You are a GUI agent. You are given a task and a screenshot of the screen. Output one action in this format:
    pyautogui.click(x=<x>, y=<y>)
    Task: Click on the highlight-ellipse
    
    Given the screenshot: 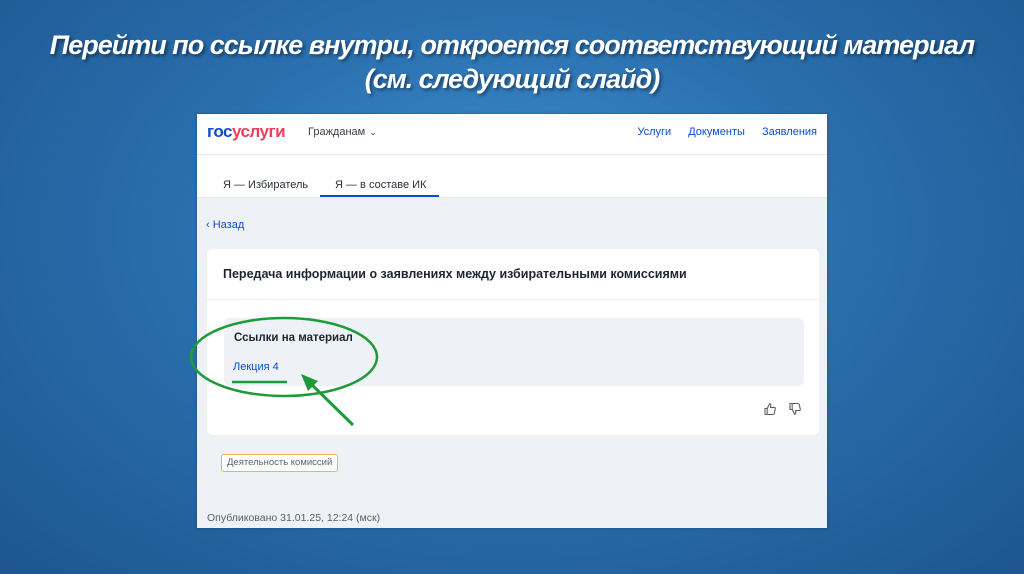 What is the action you would take?
    pyautogui.click(x=284, y=357)
    